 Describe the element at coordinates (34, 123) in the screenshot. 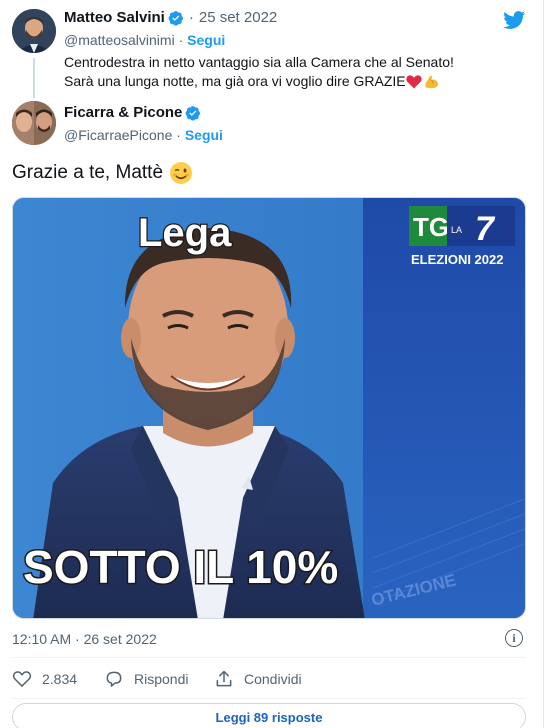

I see `avatar-ficarra-picone` at that location.